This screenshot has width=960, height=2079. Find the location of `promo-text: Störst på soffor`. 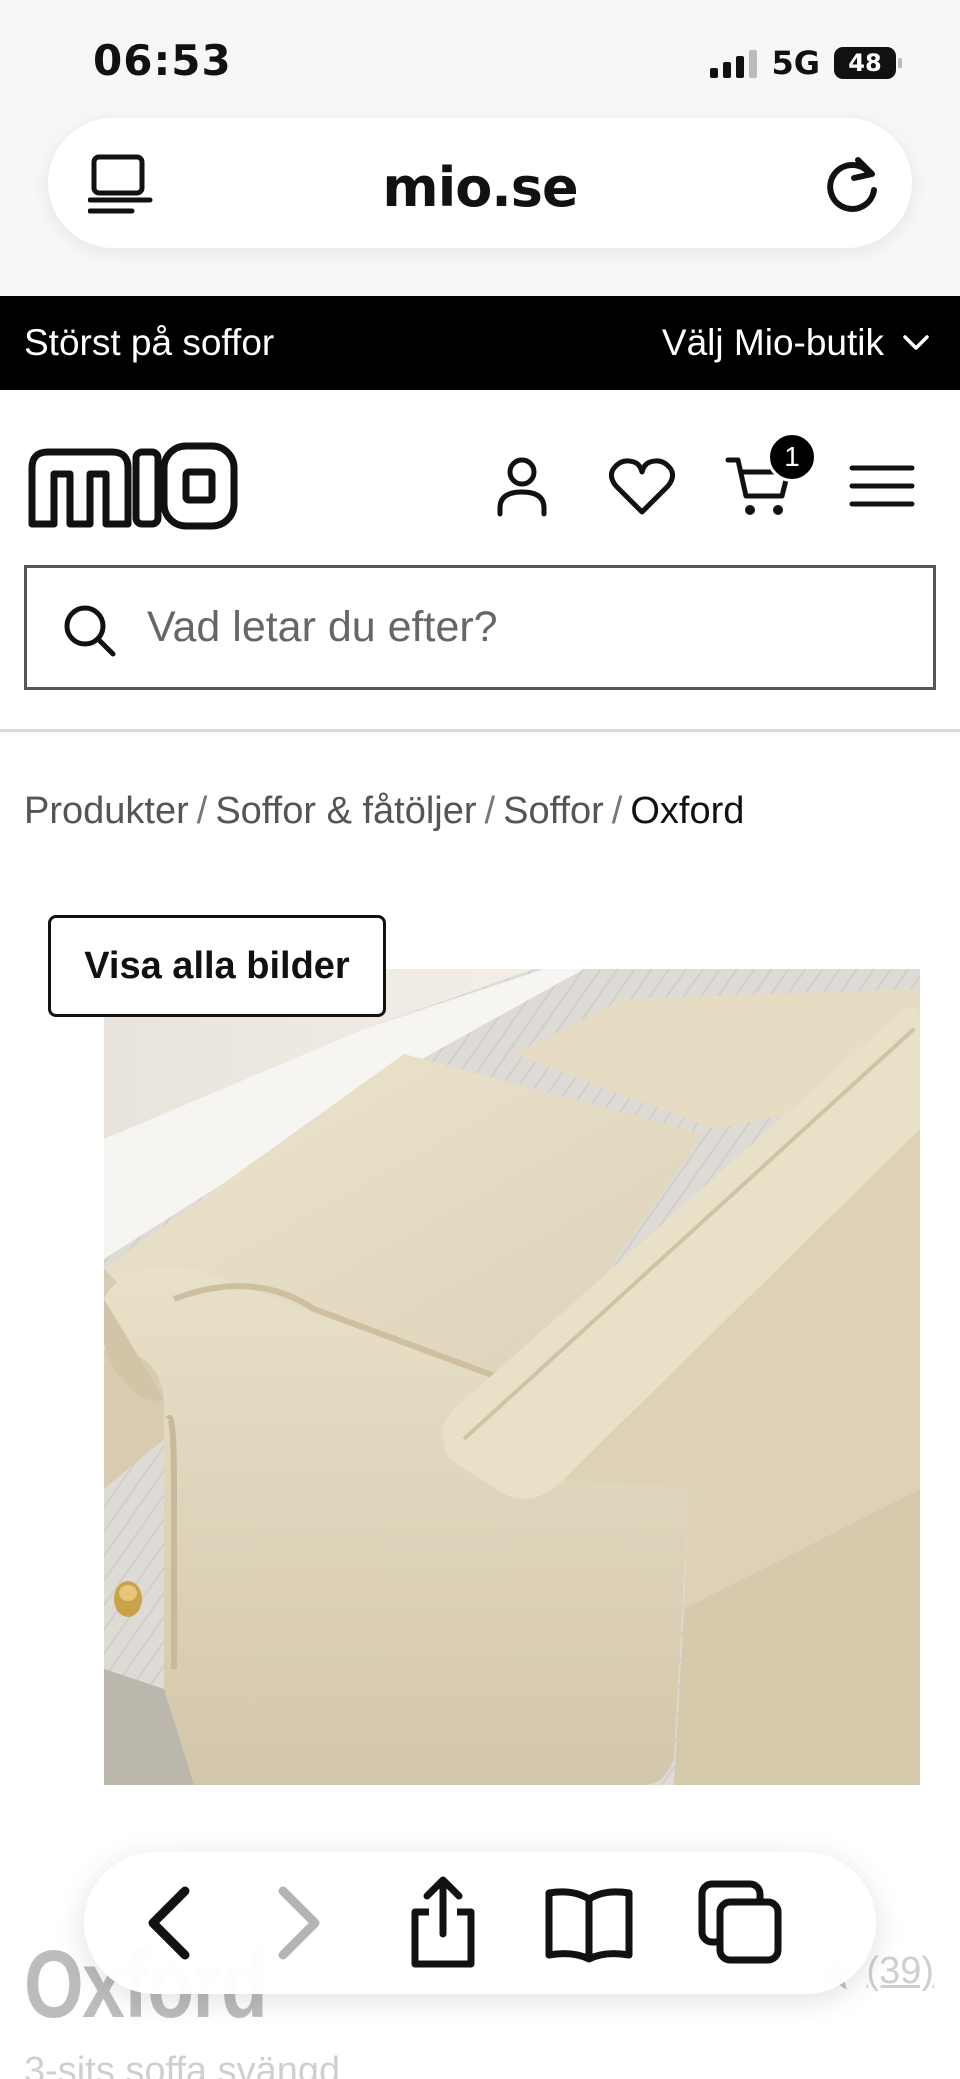

promo-text: Störst på soffor is located at coordinates (149, 342).